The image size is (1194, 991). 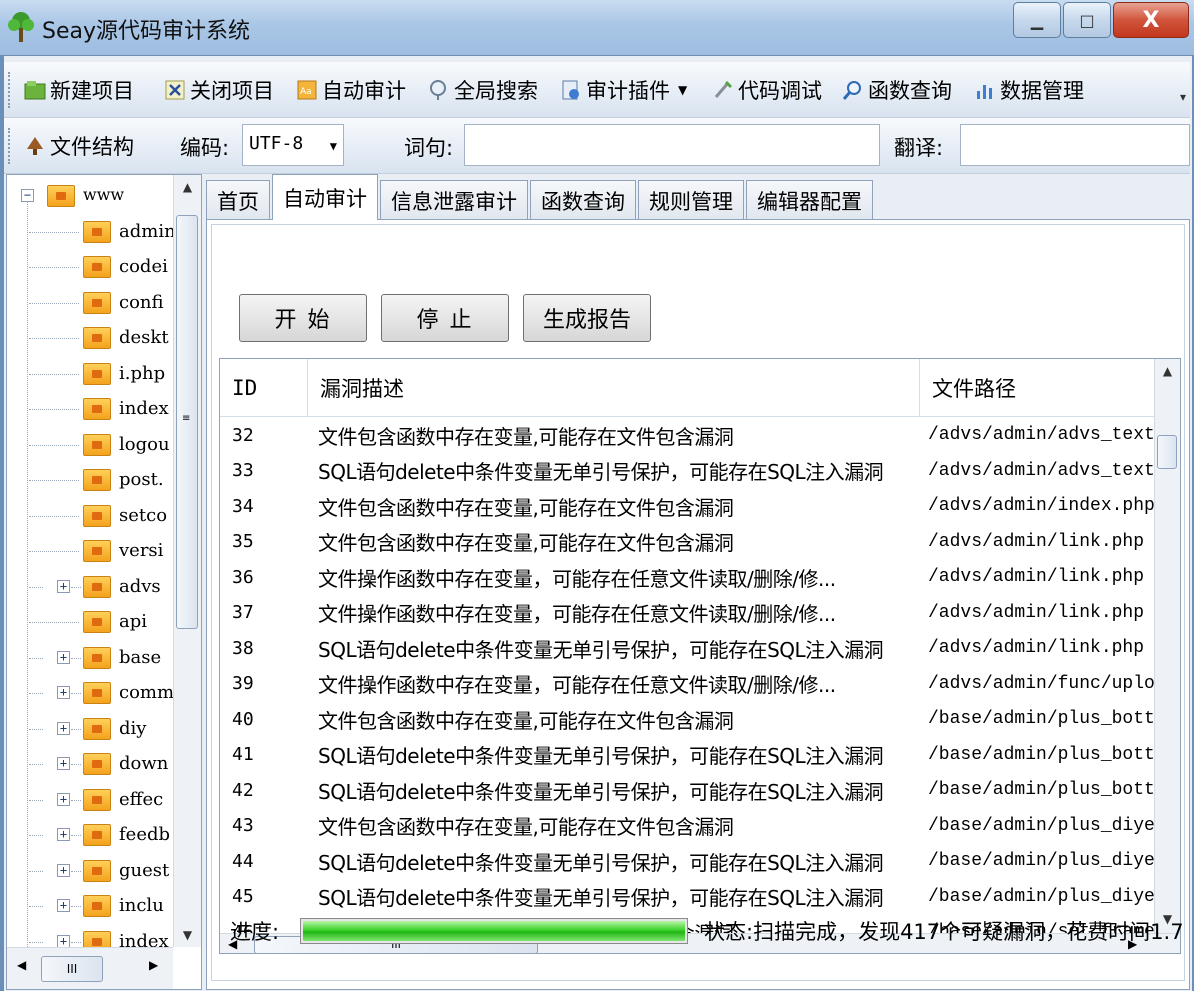 I want to click on tree-label: logou, so click(x=144, y=444).